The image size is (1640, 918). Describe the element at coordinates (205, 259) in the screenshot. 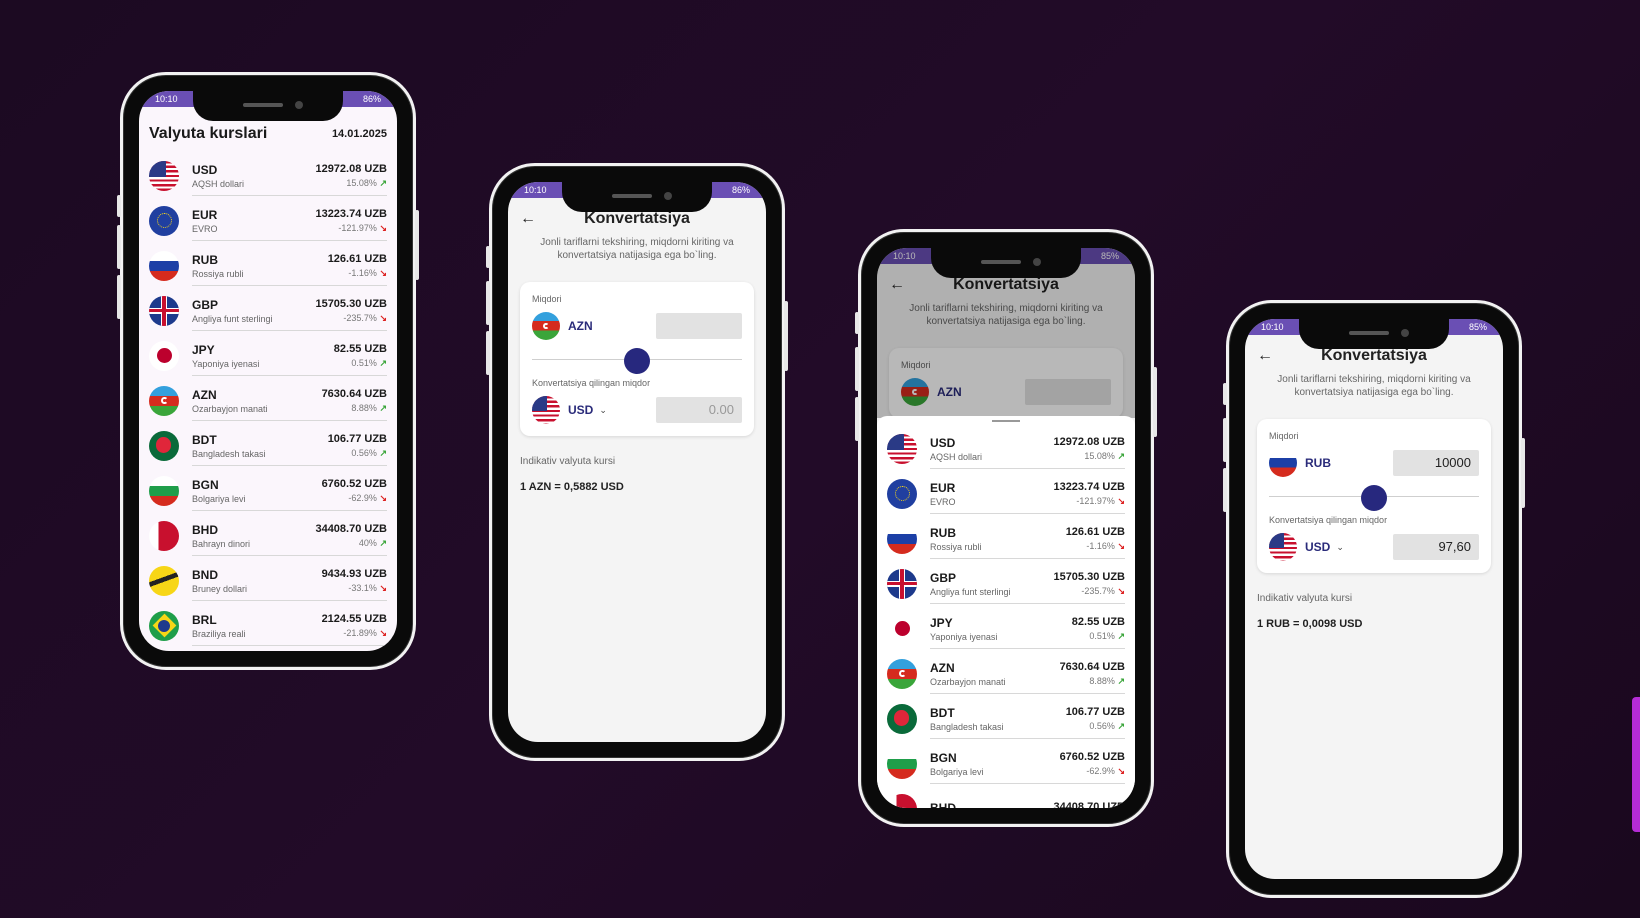

I see `currency-code: RUB` at that location.